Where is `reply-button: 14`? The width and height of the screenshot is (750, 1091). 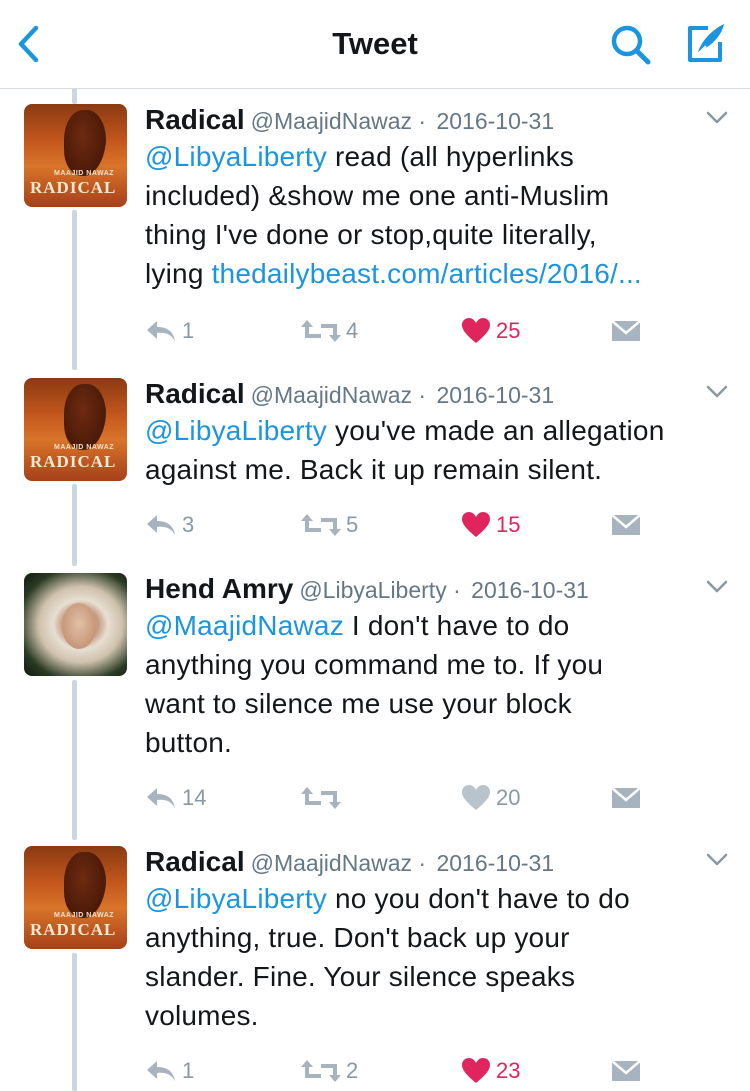 reply-button: 14 is located at coordinates (175, 798).